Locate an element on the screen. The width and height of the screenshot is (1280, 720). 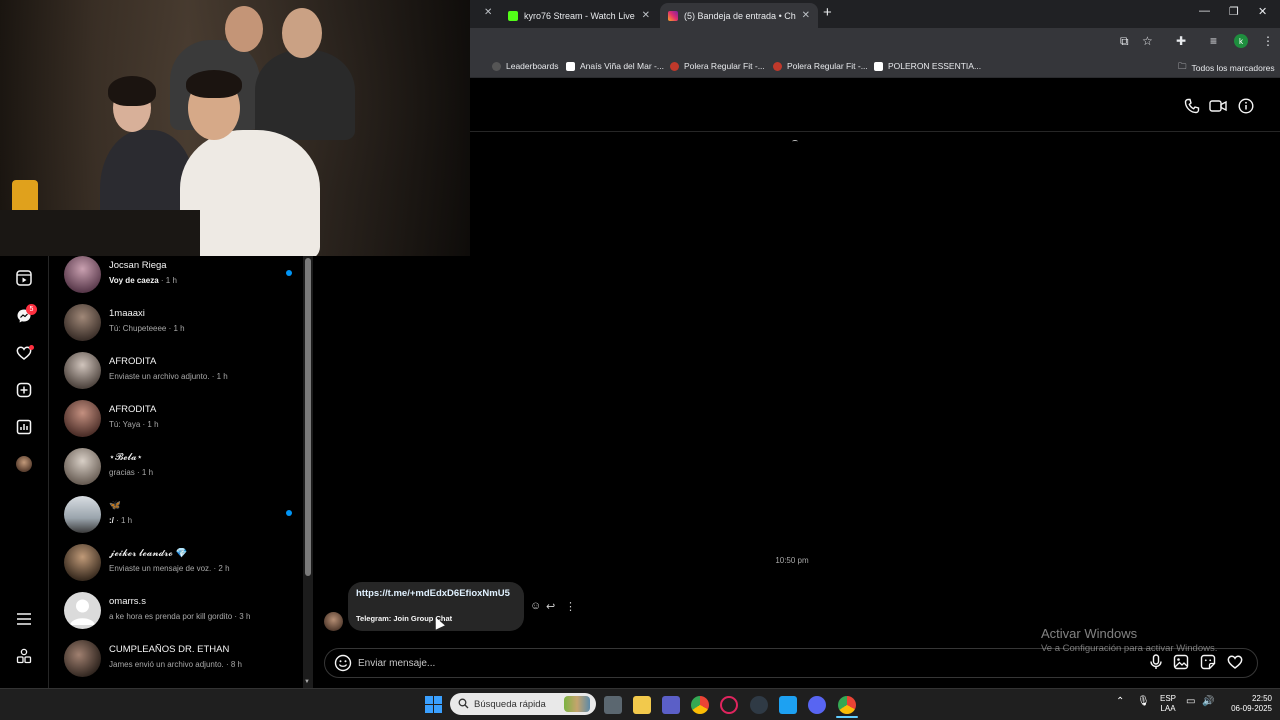
chat-name: ⋆𝓑𝓮𝓵𝓪⋆ is located at coordinates (126, 457).